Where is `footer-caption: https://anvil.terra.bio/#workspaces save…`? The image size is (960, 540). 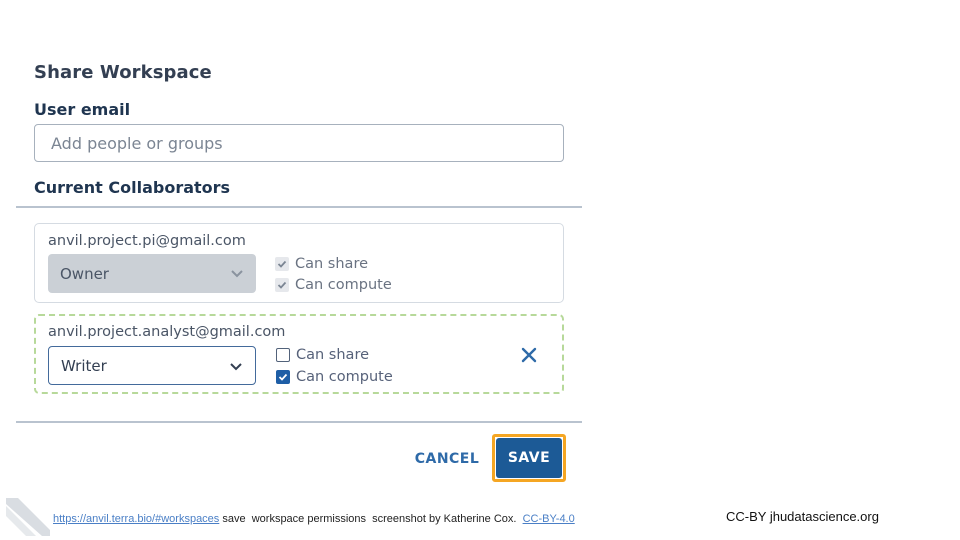 footer-caption: https://anvil.terra.bio/#workspaces save… is located at coordinates (314, 519).